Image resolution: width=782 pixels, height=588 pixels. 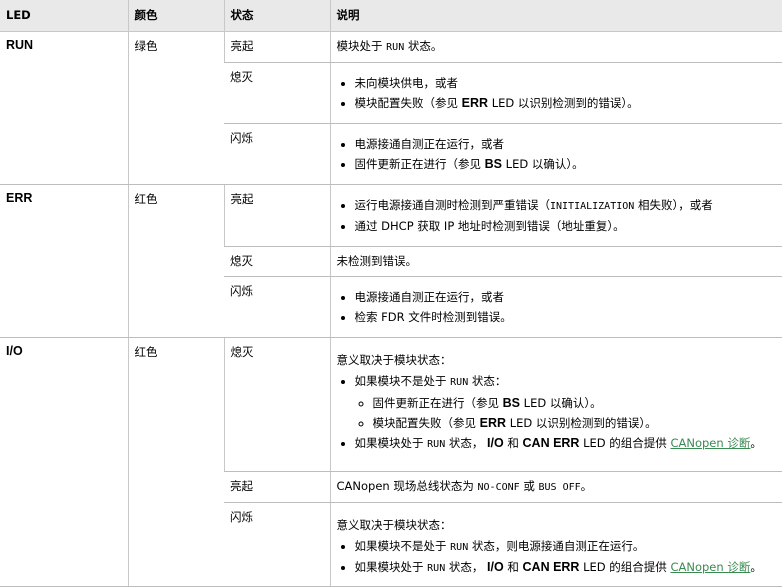 I want to click on table-header-row: LED 颜色 状态 说明, so click(x=391, y=16).